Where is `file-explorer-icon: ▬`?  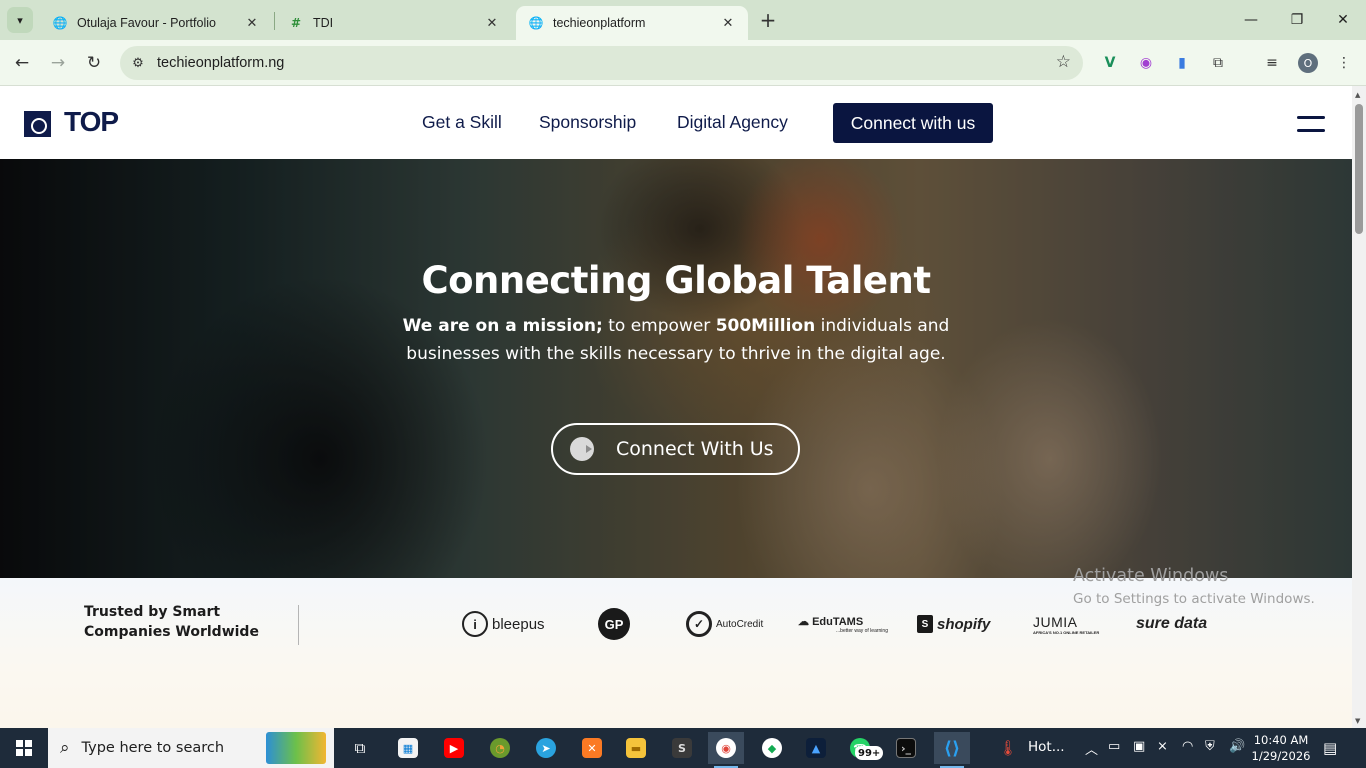 file-explorer-icon: ▬ is located at coordinates (636, 748).